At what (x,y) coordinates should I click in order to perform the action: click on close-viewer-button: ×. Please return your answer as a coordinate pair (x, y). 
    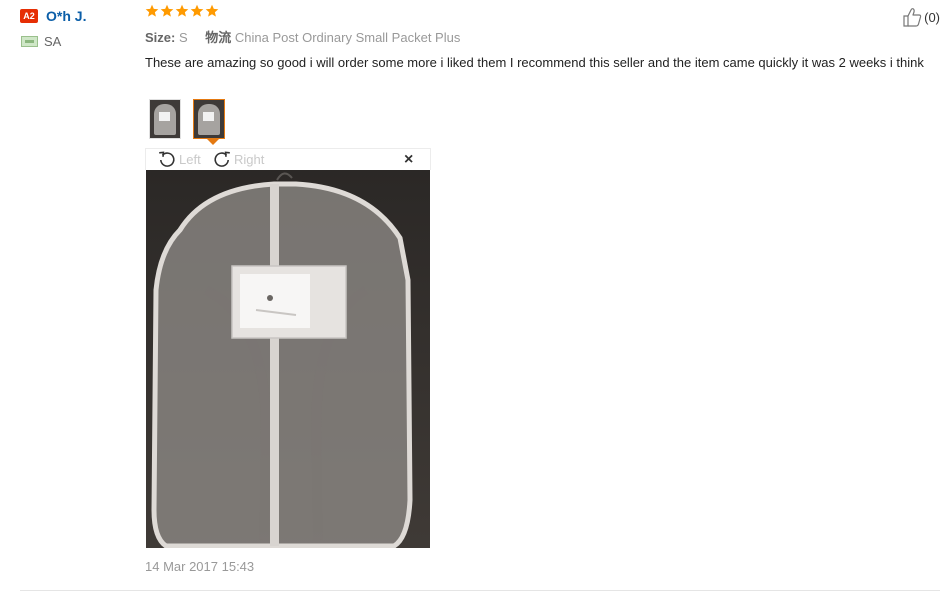
    Looking at the image, I should click on (408, 160).